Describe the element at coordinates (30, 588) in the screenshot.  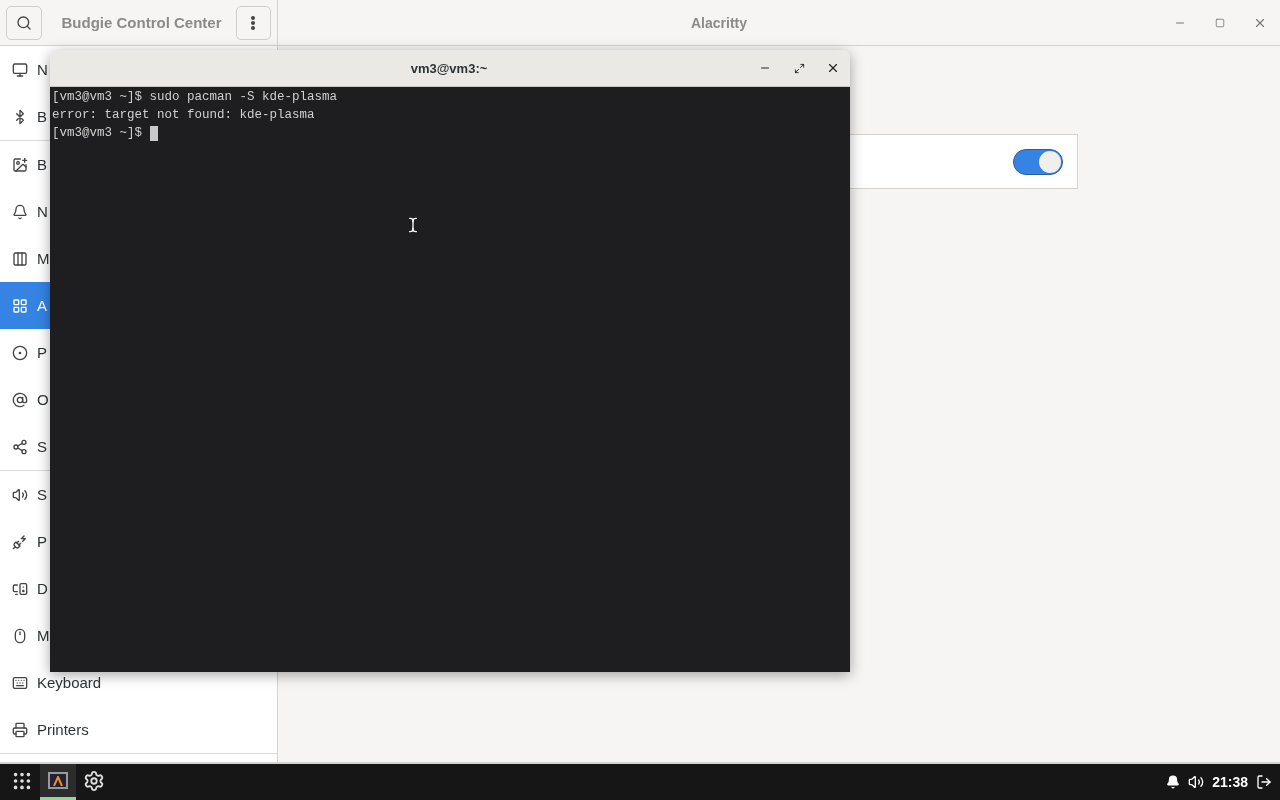
I see `sidebar-item: D` at that location.